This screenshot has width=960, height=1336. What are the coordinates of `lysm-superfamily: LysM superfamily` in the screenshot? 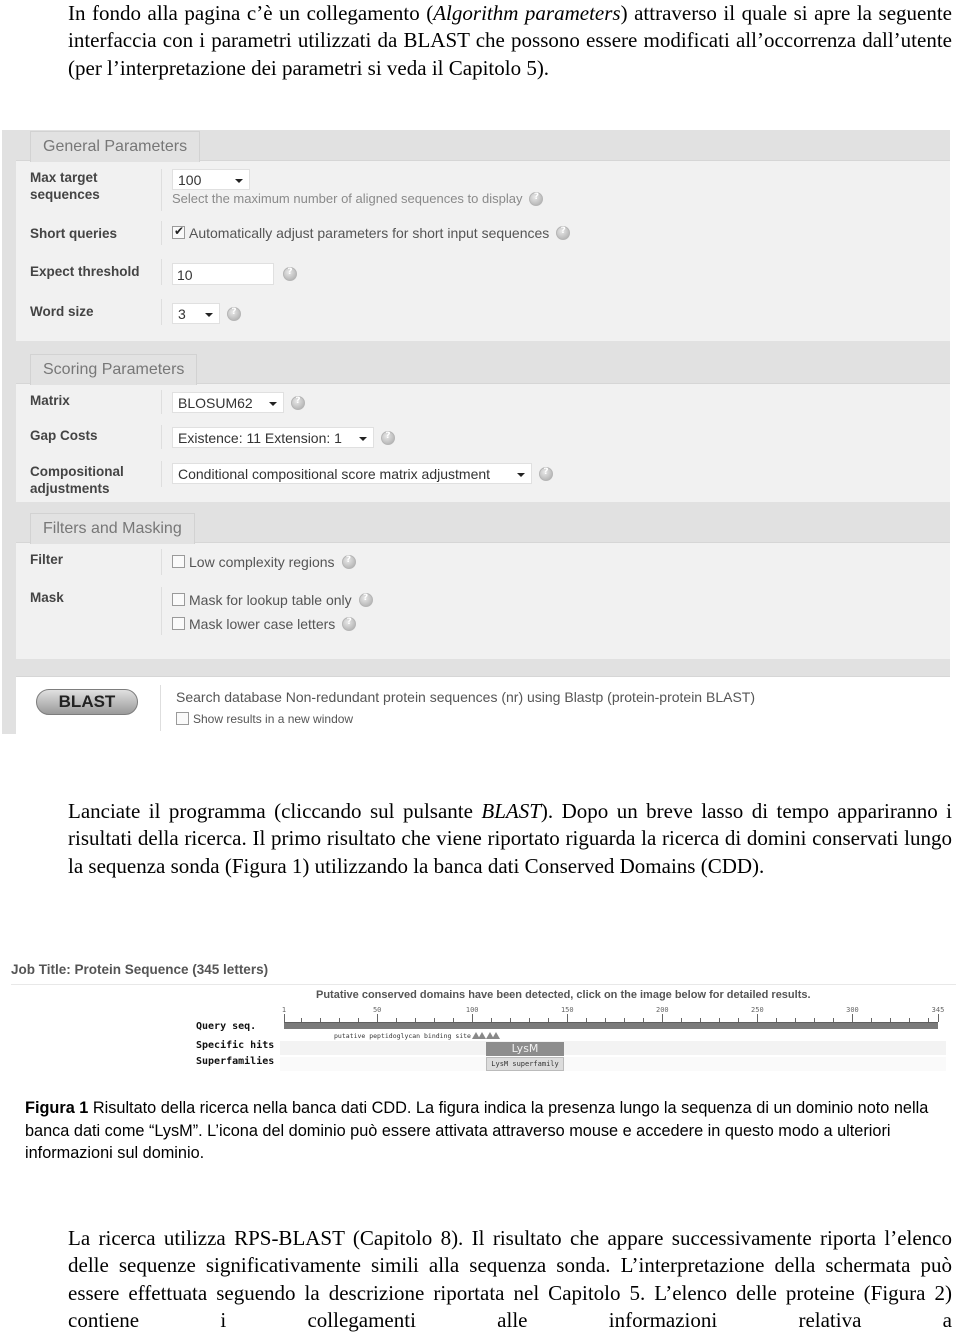 It's located at (525, 1064).